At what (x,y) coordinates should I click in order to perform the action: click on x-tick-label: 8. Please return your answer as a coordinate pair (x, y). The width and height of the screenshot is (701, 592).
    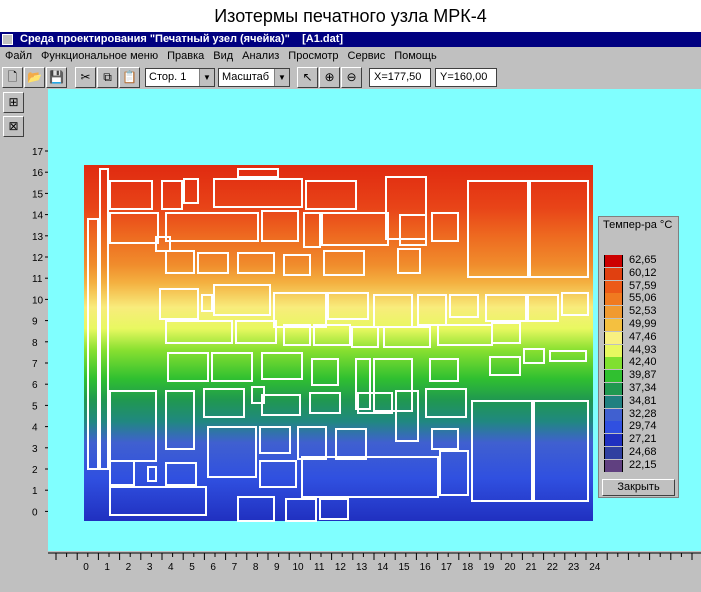
    Looking at the image, I should click on (256, 567).